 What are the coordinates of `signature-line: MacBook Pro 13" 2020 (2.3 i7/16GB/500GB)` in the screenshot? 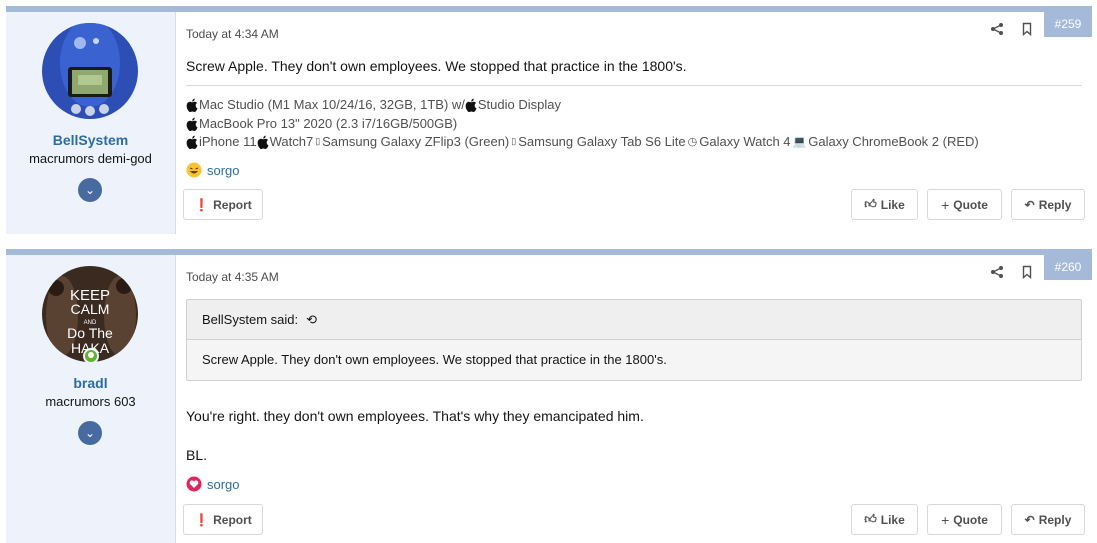 It's located at (321, 123).